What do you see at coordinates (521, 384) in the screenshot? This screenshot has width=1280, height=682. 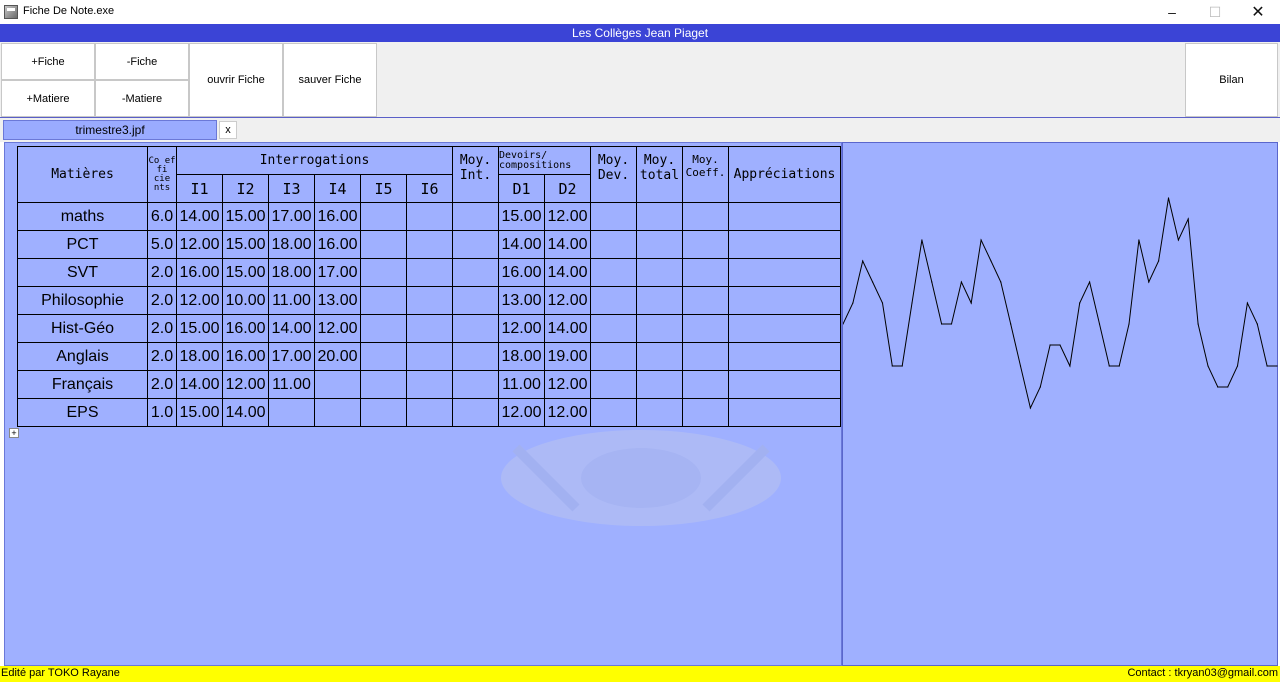 I see `d1-cell: 11.00` at bounding box center [521, 384].